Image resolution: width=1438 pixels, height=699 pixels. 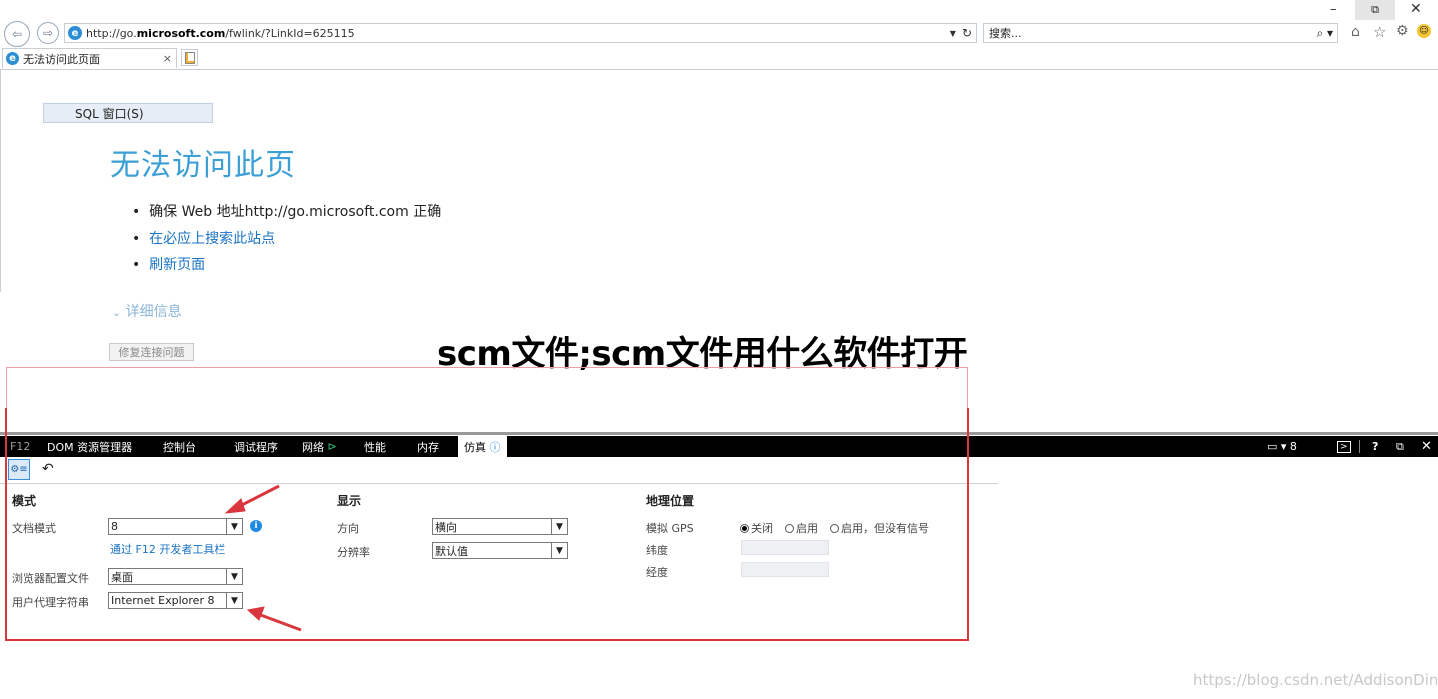 I want to click on annotation-arrows, so click(x=263, y=558).